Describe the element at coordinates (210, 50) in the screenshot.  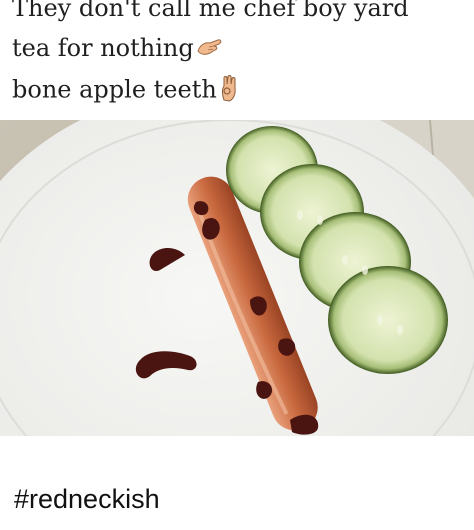
I see `pinched-fingers-emoji-icon` at that location.